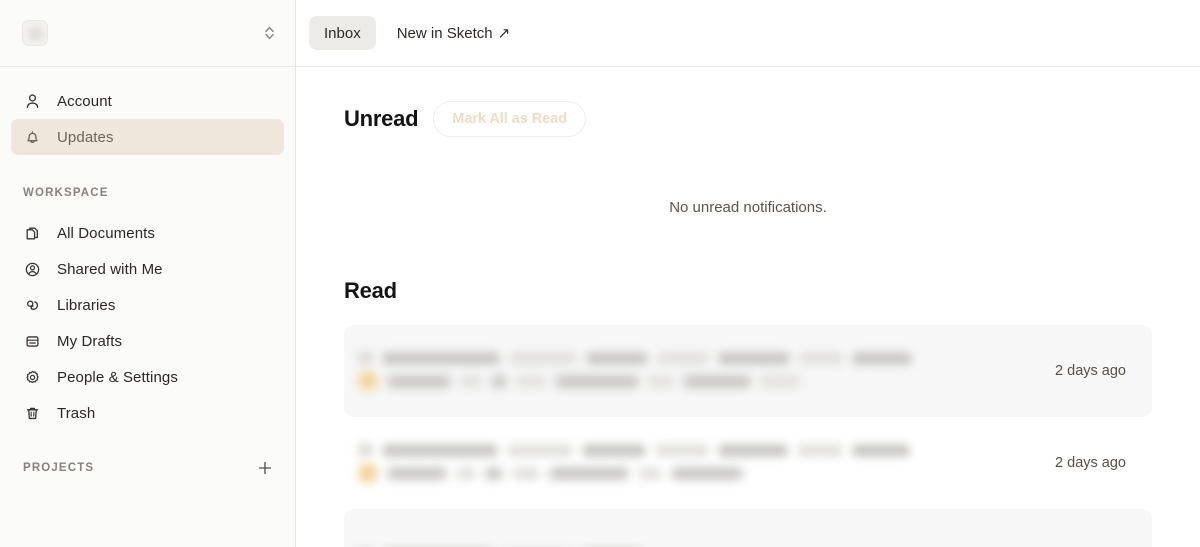  What do you see at coordinates (147, 101) in the screenshot?
I see `sidebar-item-account: Account` at bounding box center [147, 101].